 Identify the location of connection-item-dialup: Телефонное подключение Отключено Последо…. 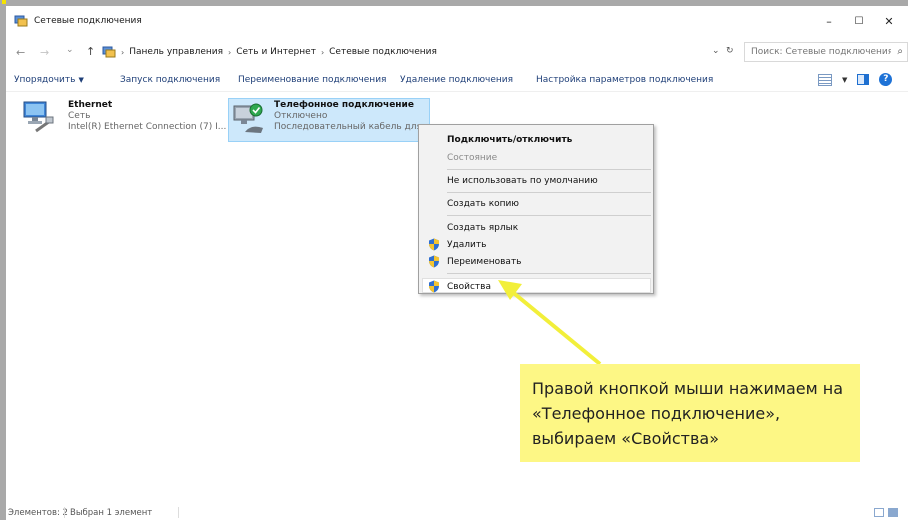
(331, 120).